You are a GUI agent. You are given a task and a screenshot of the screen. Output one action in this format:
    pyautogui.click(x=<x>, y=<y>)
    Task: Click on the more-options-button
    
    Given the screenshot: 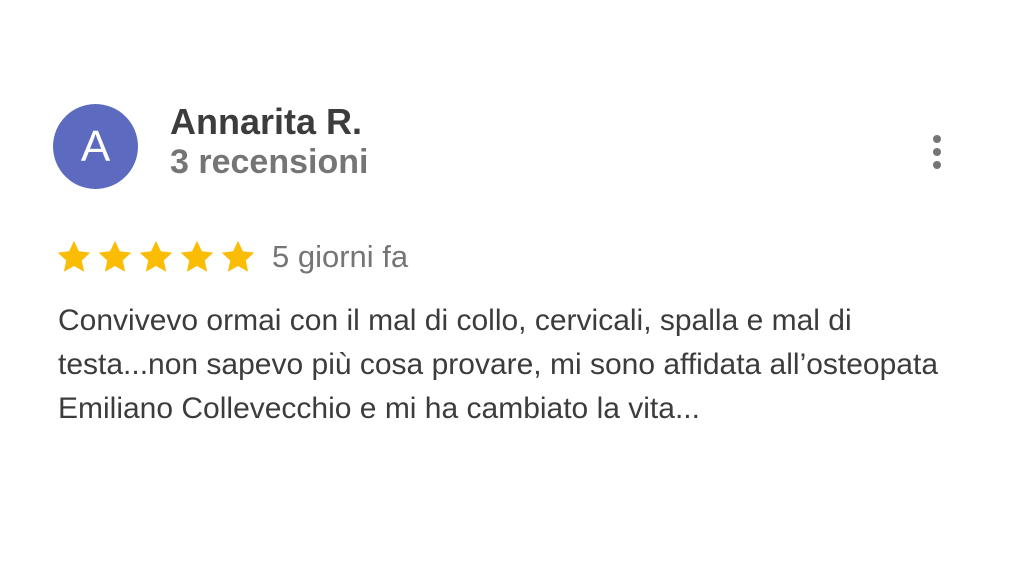 What is the action you would take?
    pyautogui.click(x=937, y=152)
    